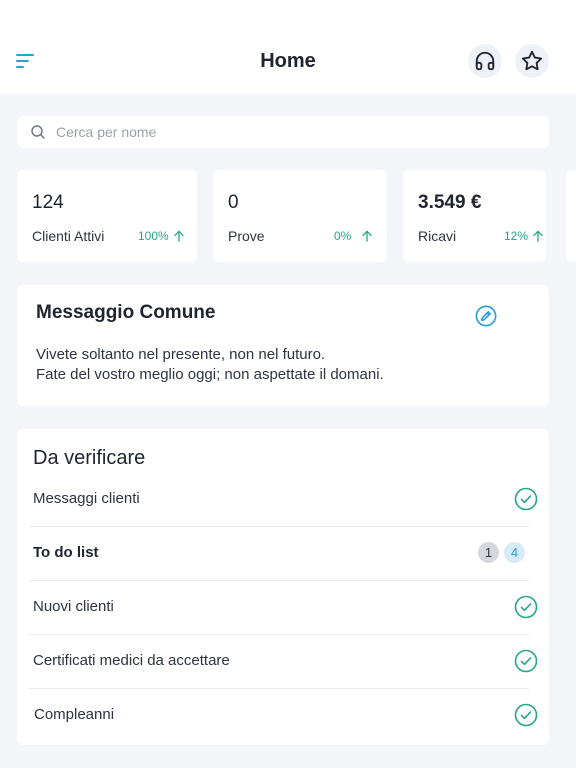 This screenshot has width=576, height=768. I want to click on top-bar: Home, so click(288, 47).